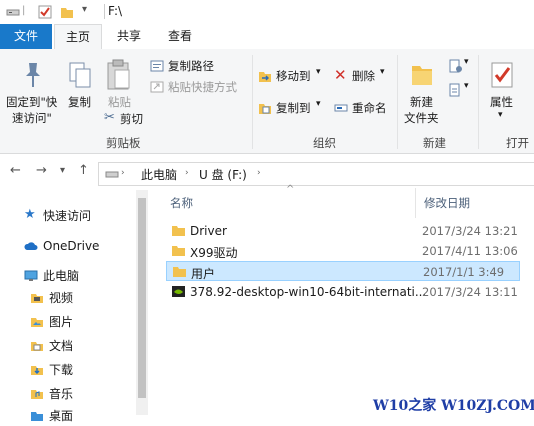 Image resolution: width=534 pixels, height=426 pixels. What do you see at coordinates (67, 12) in the screenshot?
I see `new-folder-quick-icon` at bounding box center [67, 12].